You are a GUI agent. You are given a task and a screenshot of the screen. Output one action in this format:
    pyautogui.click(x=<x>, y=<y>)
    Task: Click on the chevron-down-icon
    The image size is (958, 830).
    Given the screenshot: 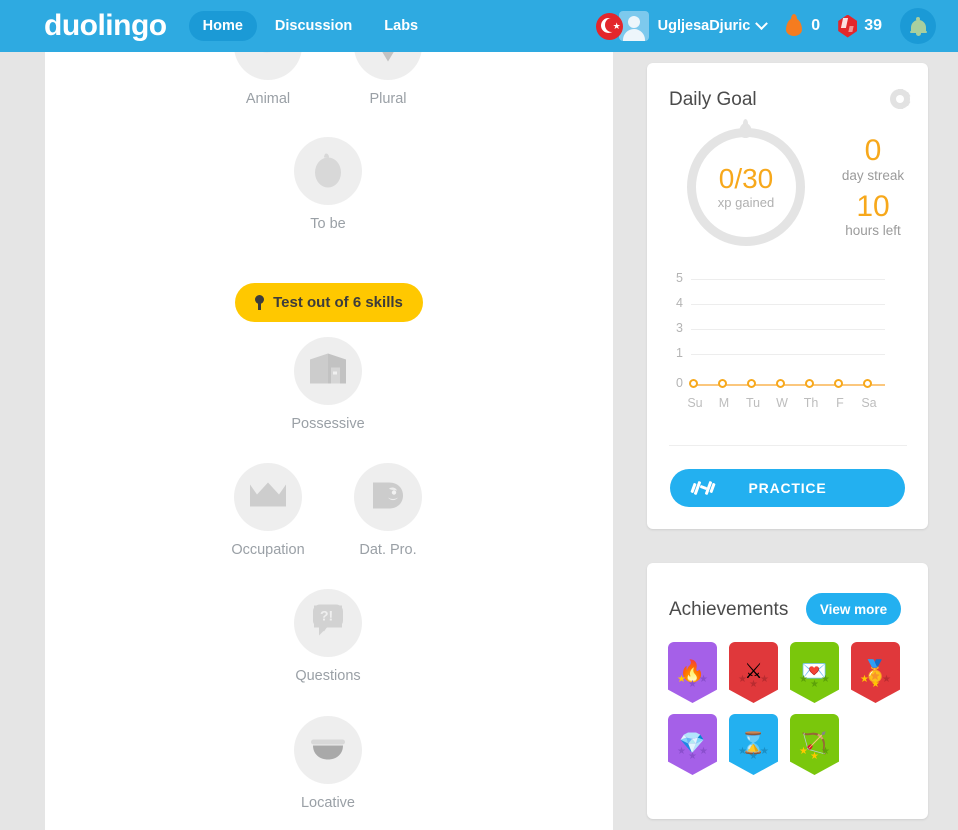 What is the action you would take?
    pyautogui.click(x=762, y=23)
    